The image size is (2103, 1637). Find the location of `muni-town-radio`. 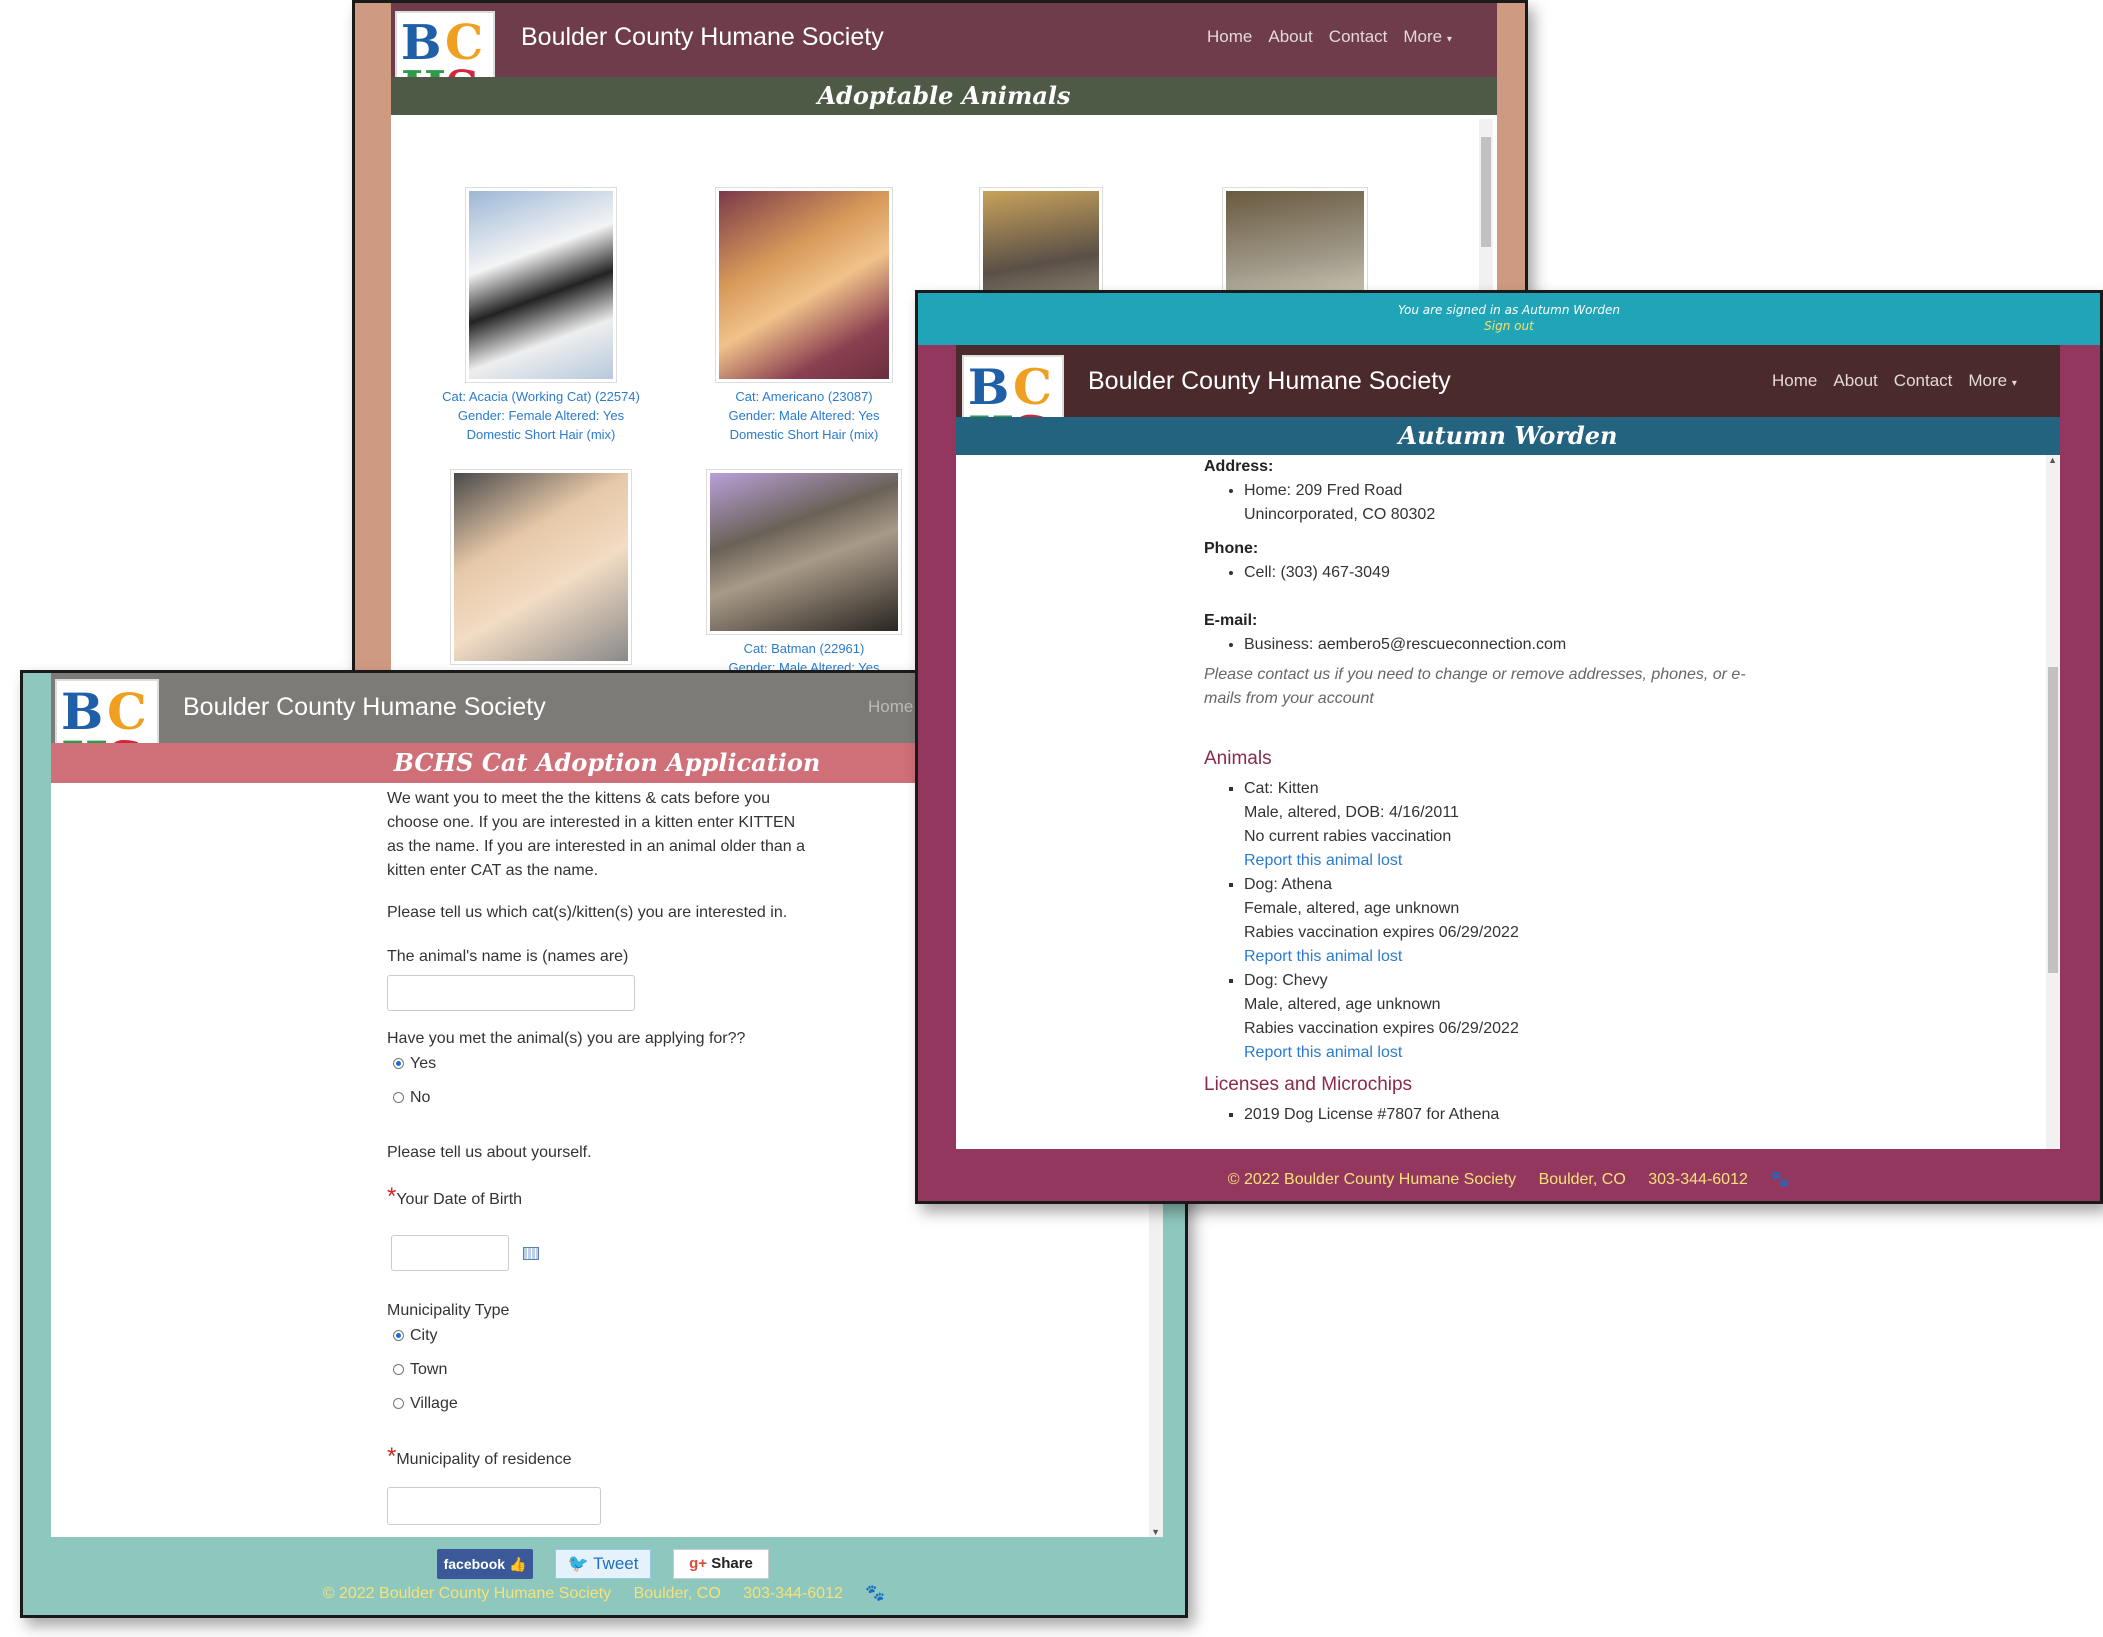

muni-town-radio is located at coordinates (398, 1370).